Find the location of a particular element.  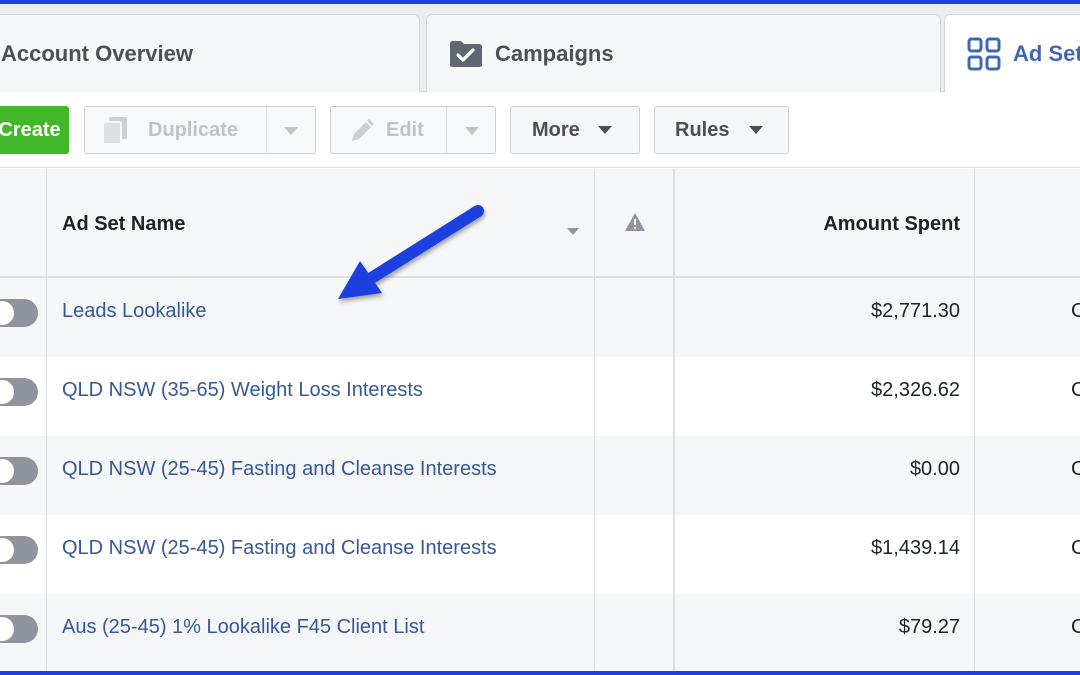

checked-folder-icon is located at coordinates (466, 54).